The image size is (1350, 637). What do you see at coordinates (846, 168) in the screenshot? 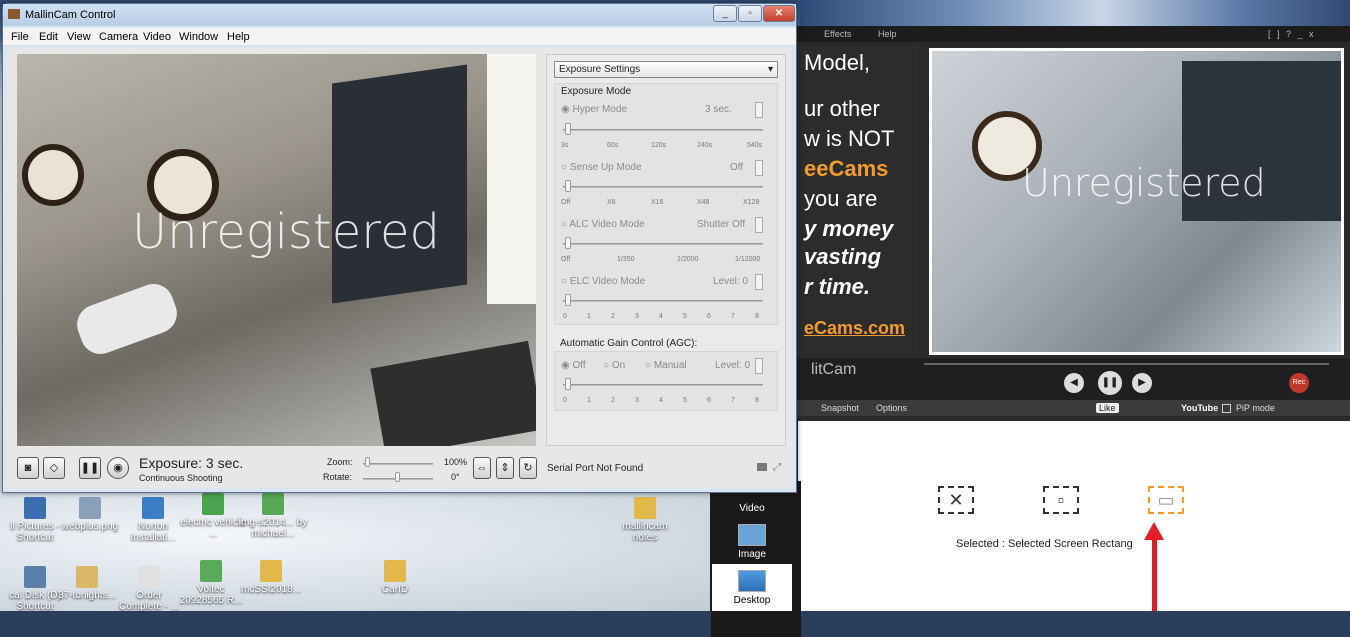
I see `ad-line: eeCams` at bounding box center [846, 168].